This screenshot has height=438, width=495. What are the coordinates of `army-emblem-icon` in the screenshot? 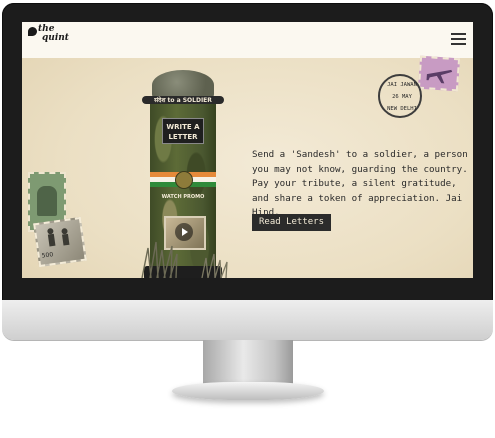 It's located at (184, 180).